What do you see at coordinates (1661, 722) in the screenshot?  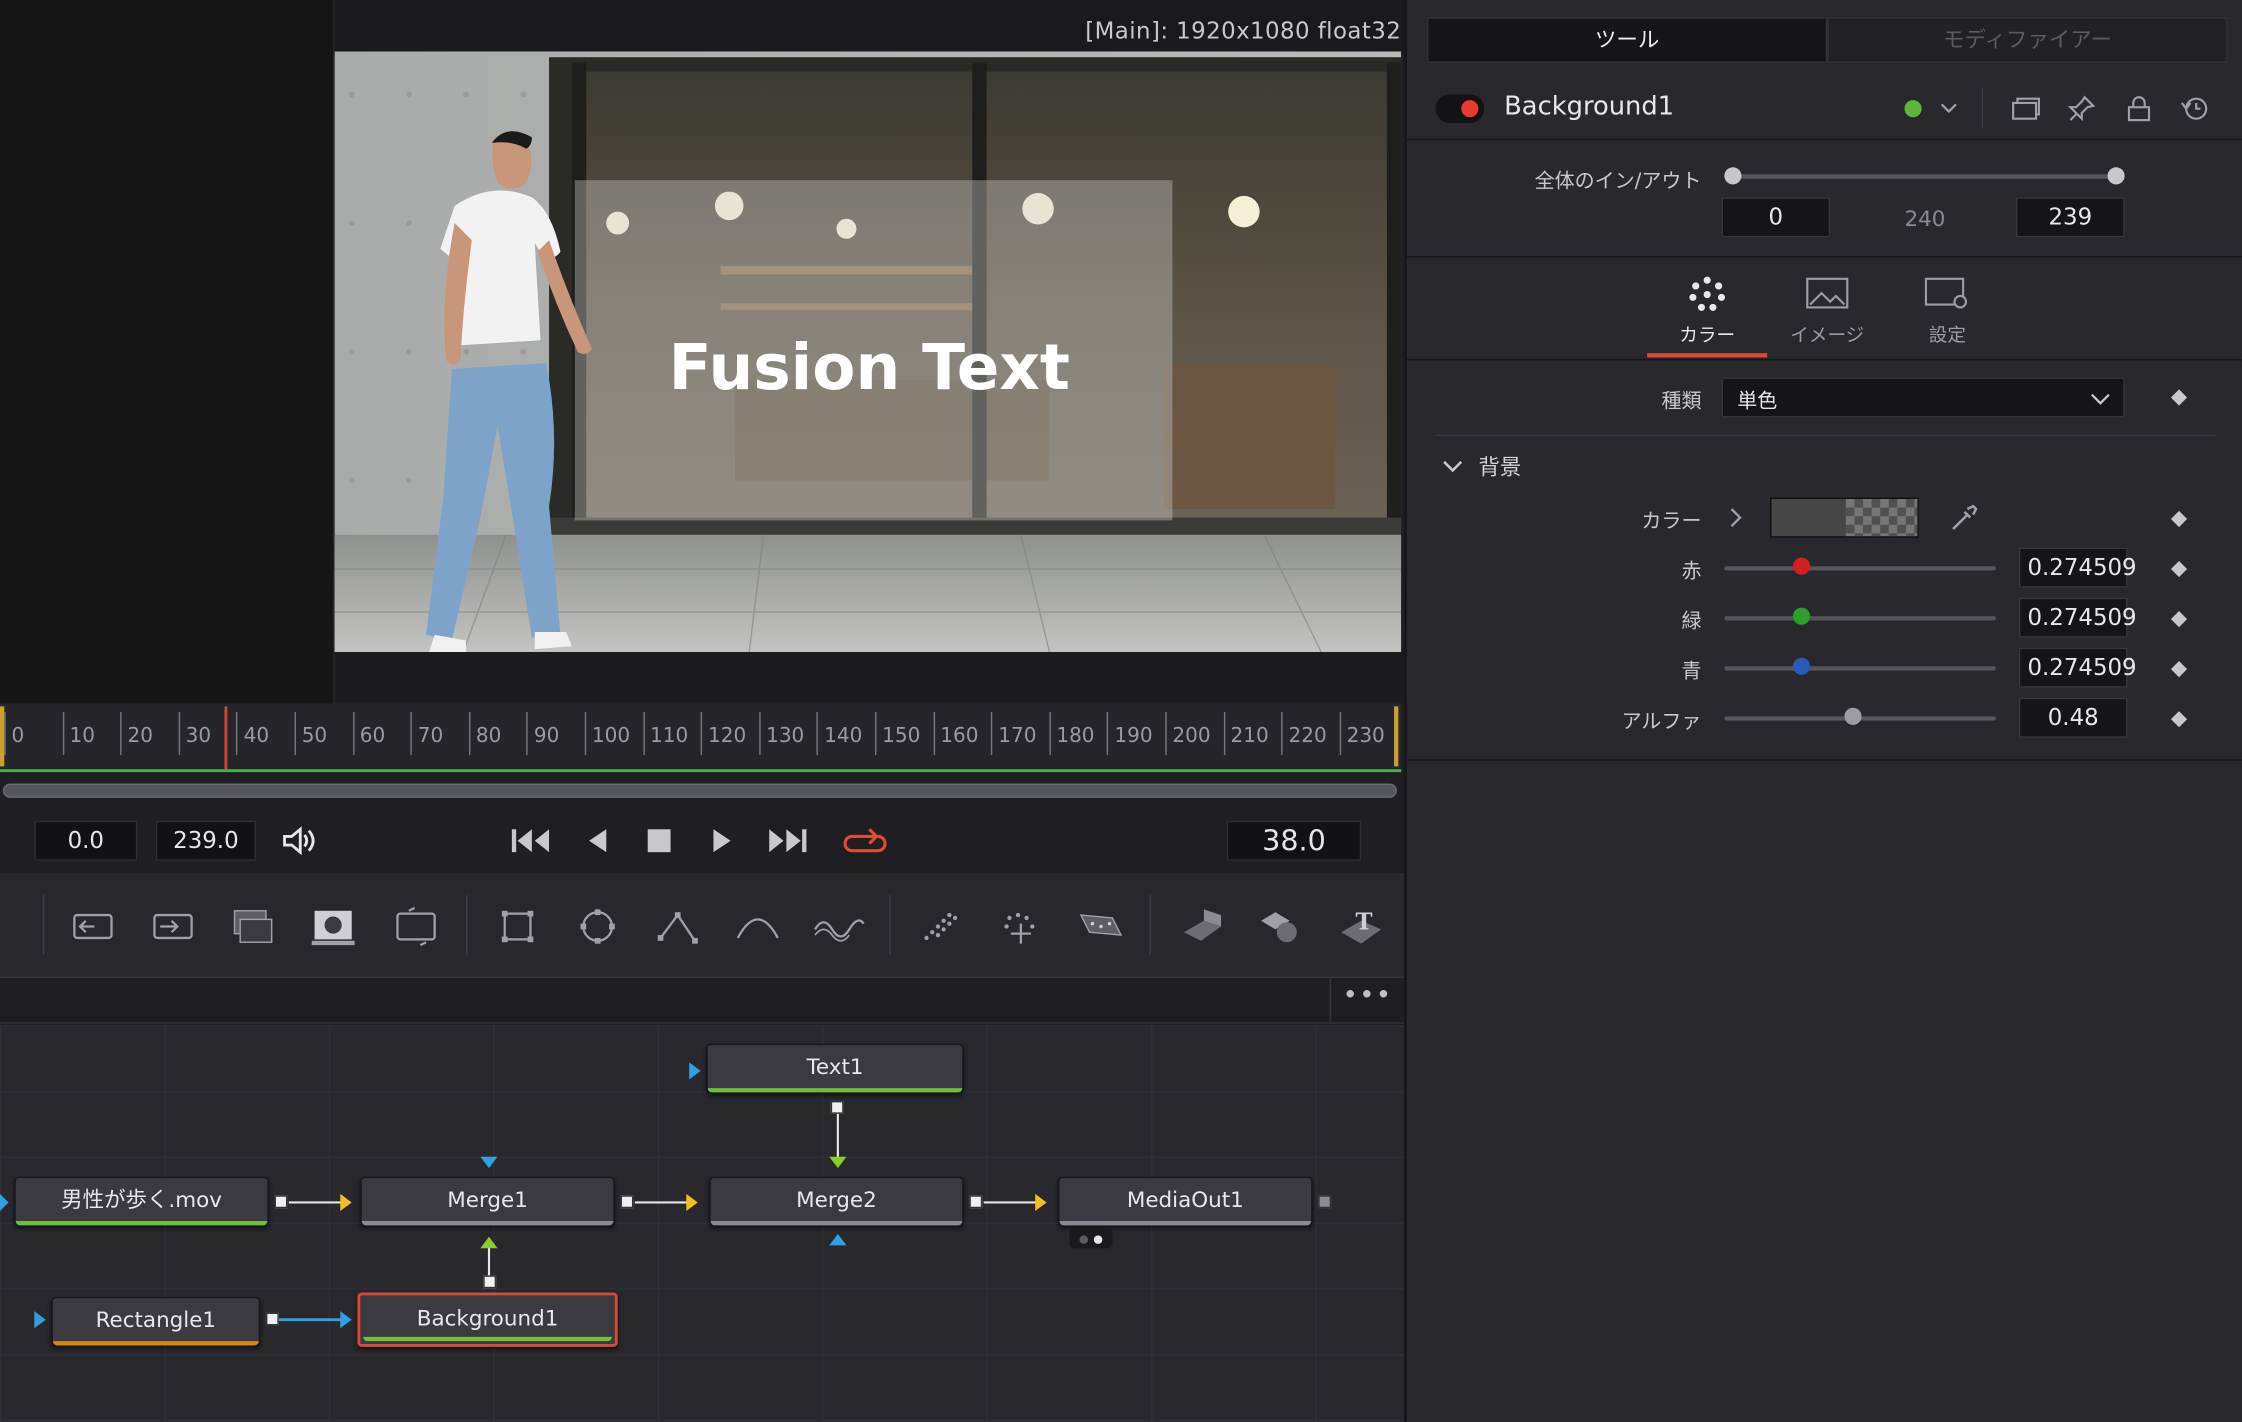 I see `alpha-label: アルファ` at bounding box center [1661, 722].